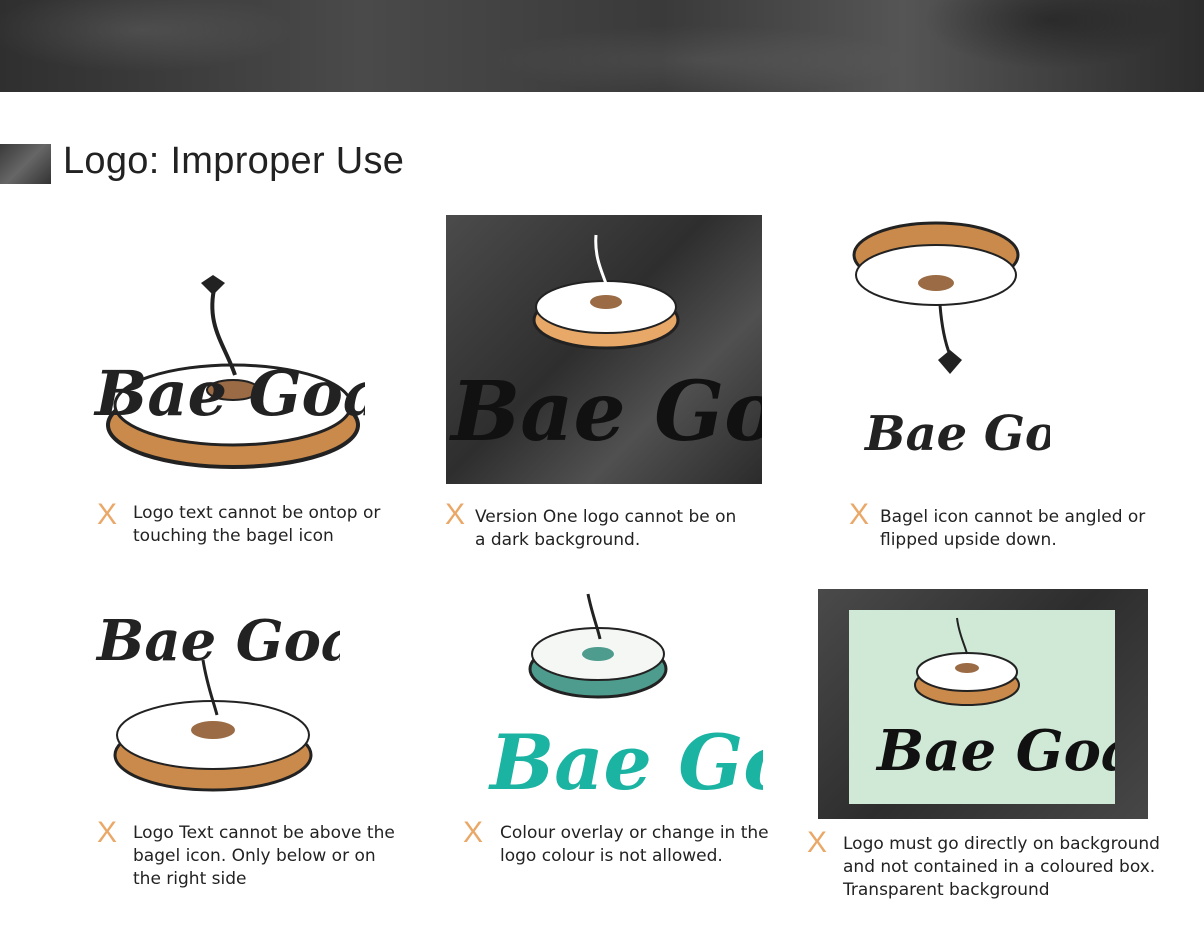 The width and height of the screenshot is (1204, 928). Describe the element at coordinates (257, 513) in the screenshot. I see `rule-1-line-1: Logo text cannot be ontop or` at that location.